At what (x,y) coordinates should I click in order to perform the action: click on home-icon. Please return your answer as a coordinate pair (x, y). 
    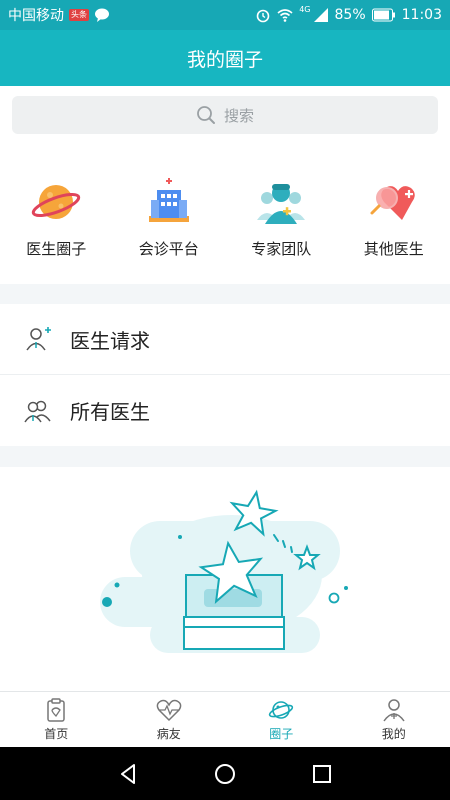
    Looking at the image, I should click on (225, 774).